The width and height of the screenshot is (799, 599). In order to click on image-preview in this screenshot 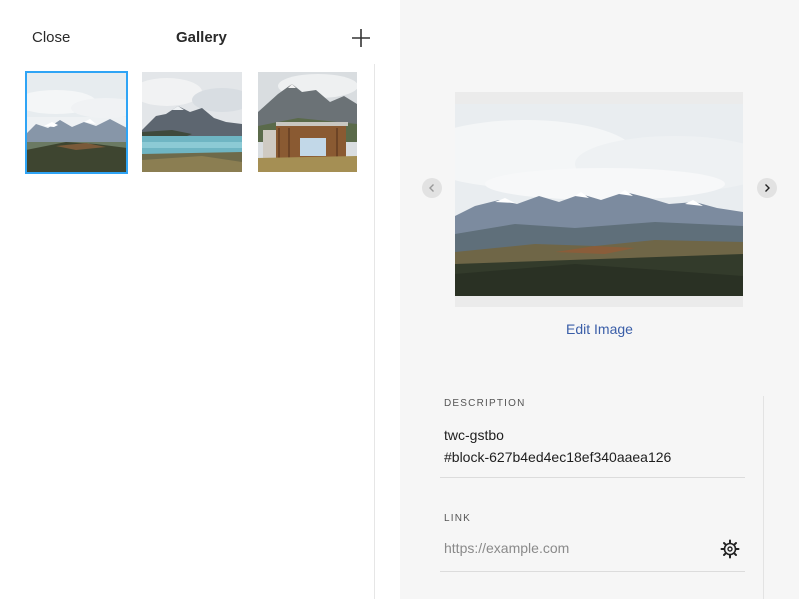, I will do `click(599, 199)`.